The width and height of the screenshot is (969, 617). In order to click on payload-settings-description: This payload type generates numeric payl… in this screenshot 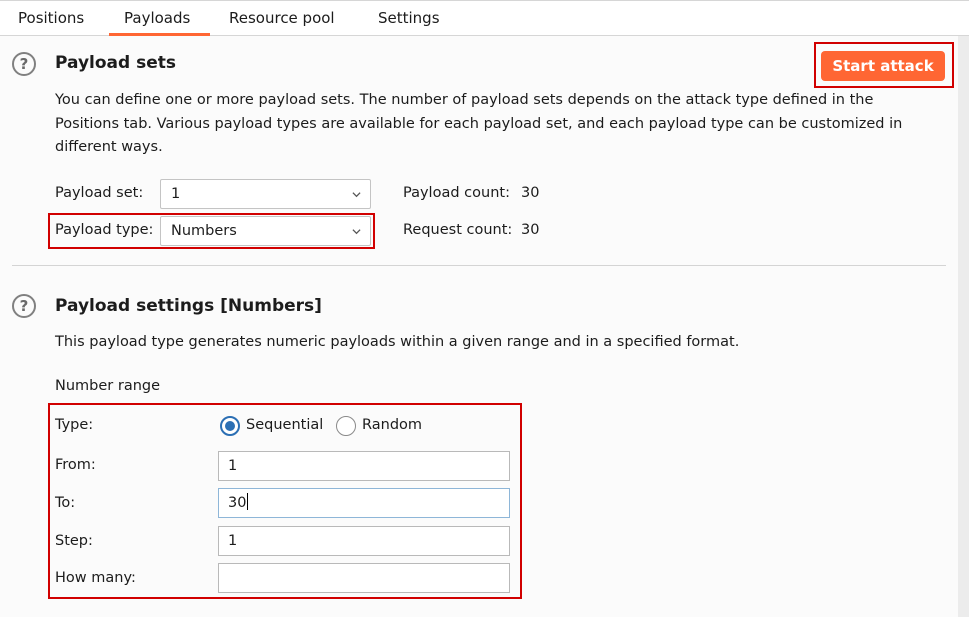, I will do `click(397, 342)`.